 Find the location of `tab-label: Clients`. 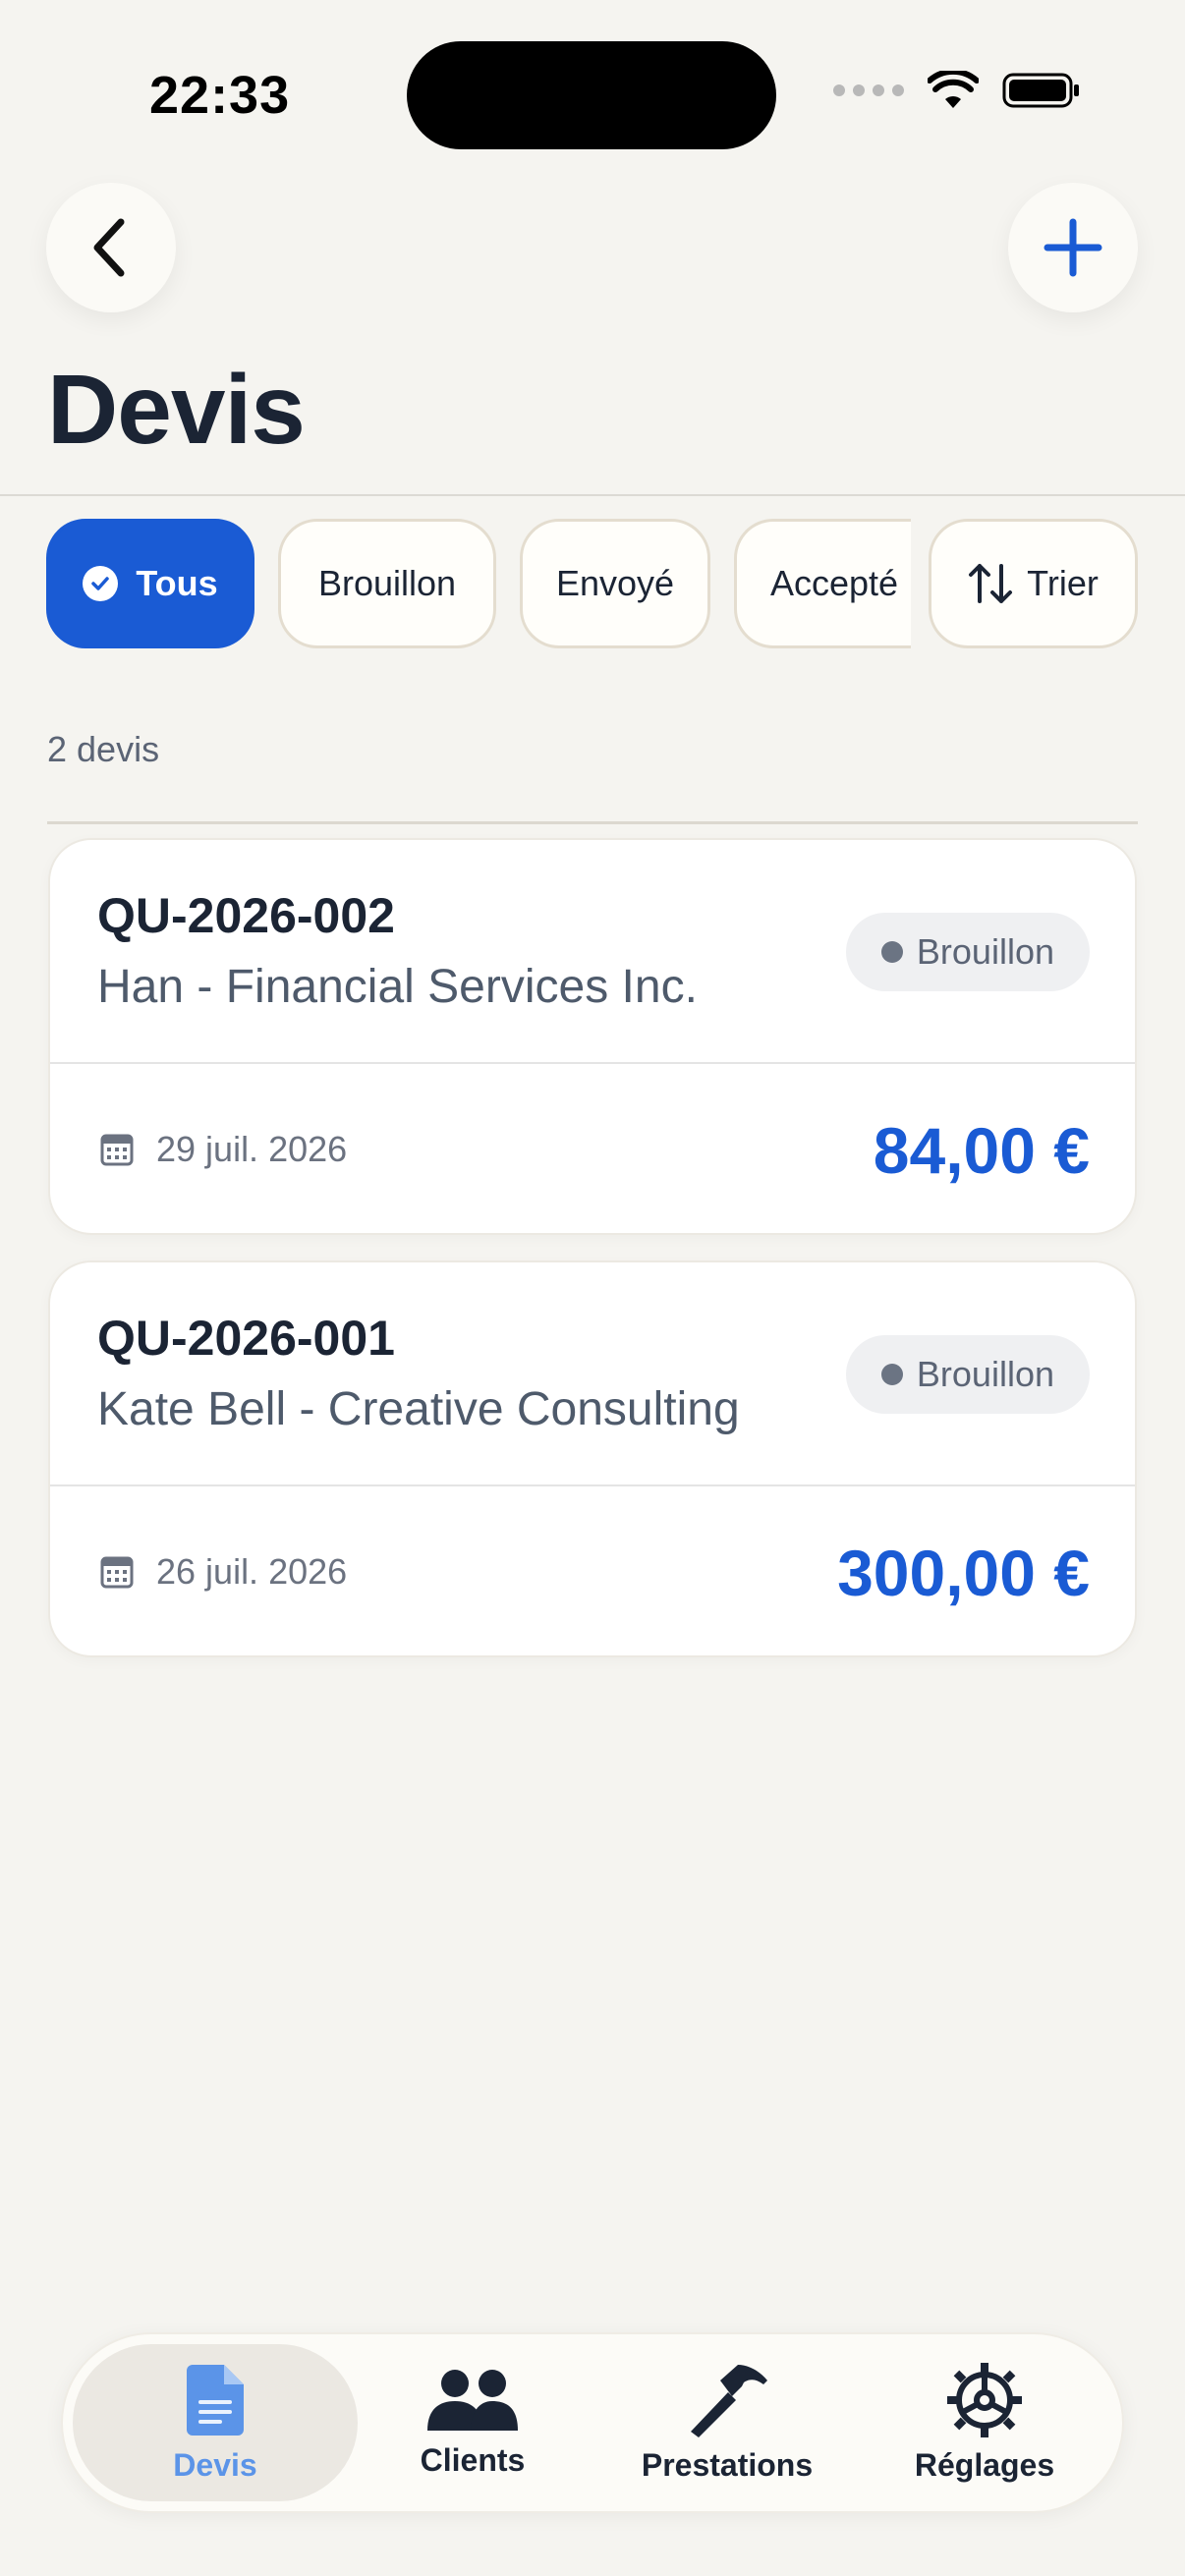

tab-label: Clients is located at coordinates (473, 2459).